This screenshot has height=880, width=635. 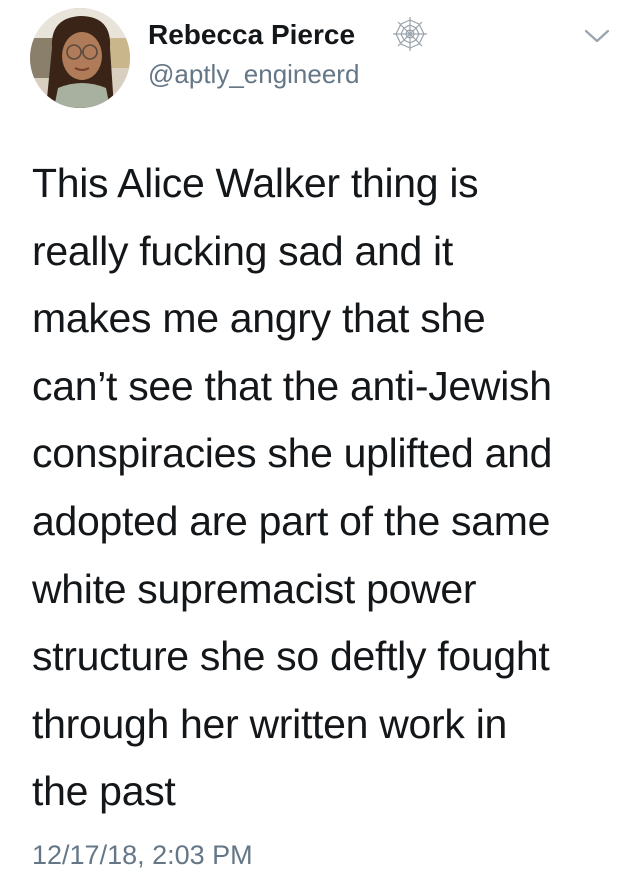 I want to click on display-name: Rebecca Pierce, so click(x=251, y=35).